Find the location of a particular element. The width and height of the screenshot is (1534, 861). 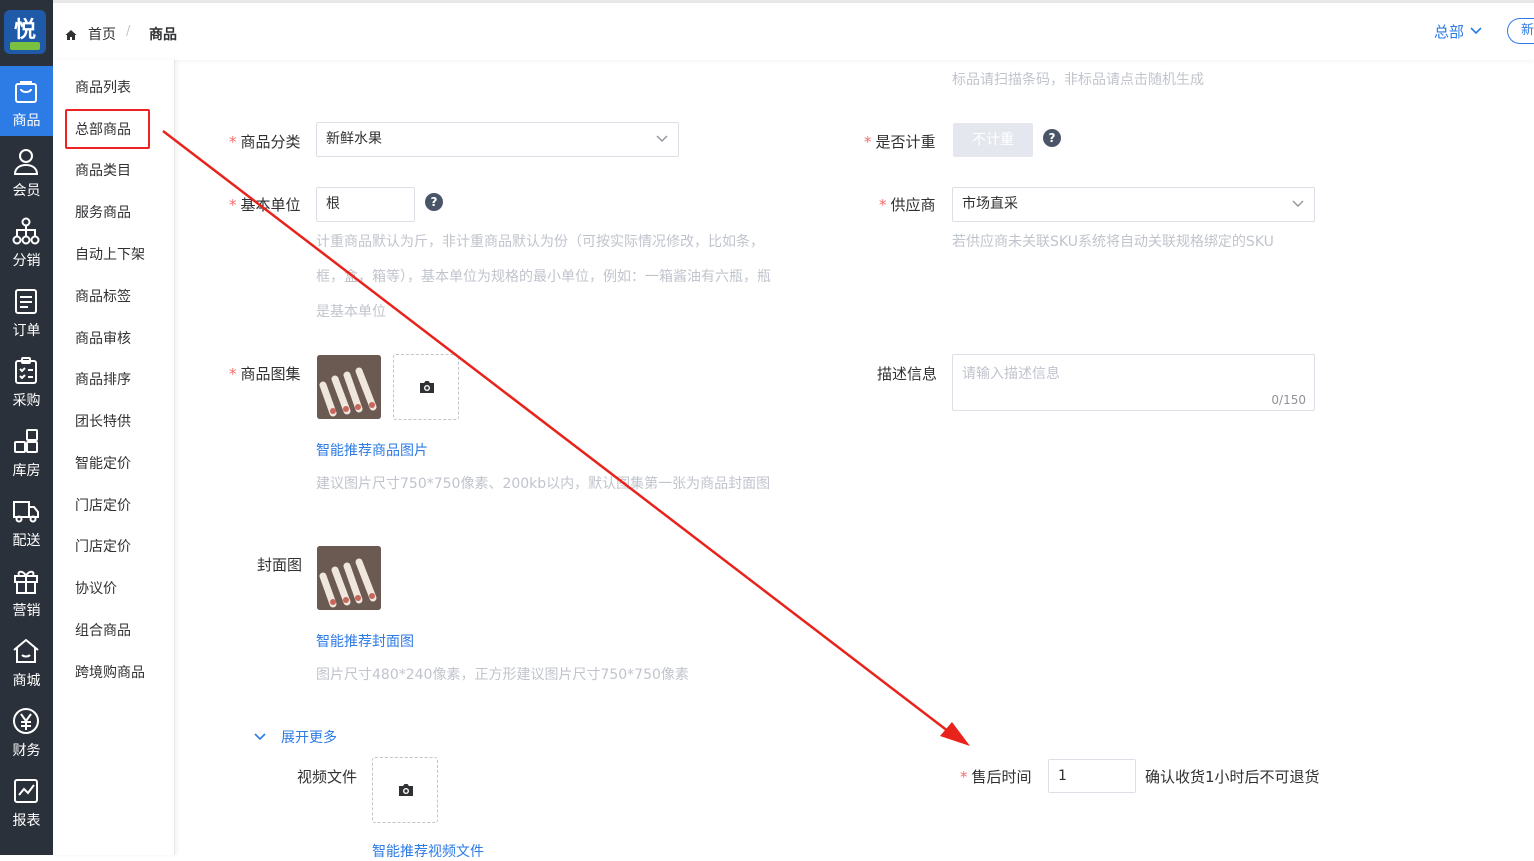

unit-hint-line-3: 是基本单位 is located at coordinates (351, 312).